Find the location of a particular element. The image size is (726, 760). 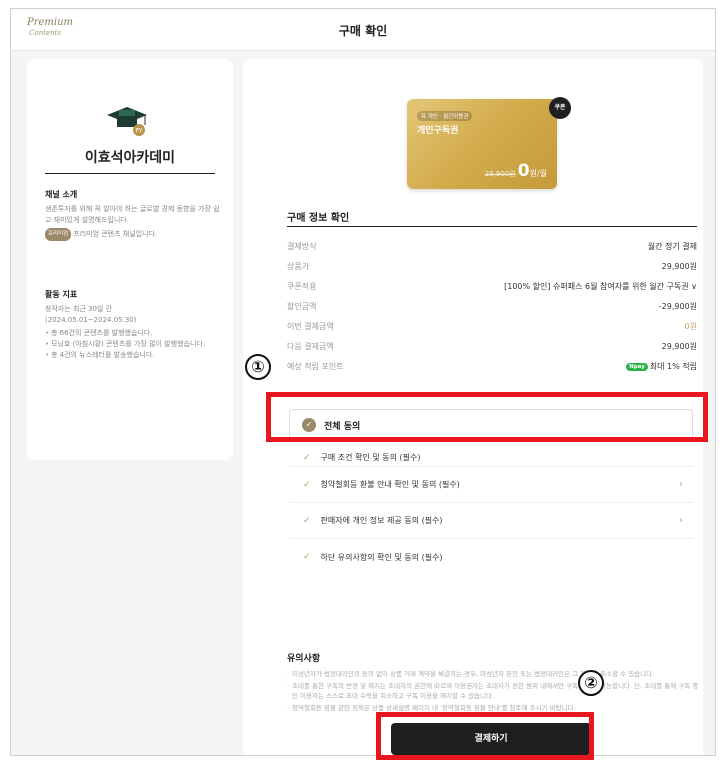

info-row-current-payment: 이번 결제금액 0원 is located at coordinates (492, 326).